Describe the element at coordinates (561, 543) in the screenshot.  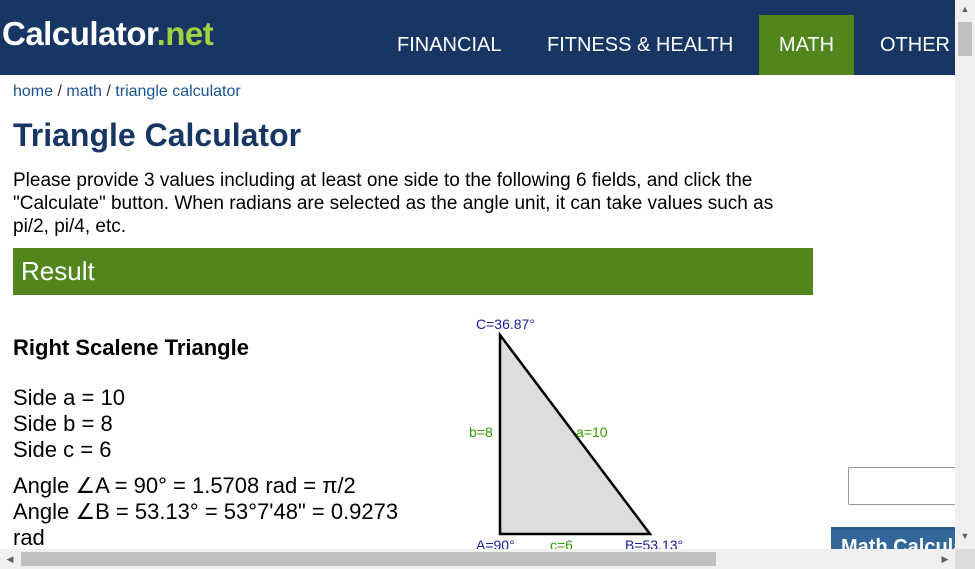
I see `side-c-label: c=6` at that location.